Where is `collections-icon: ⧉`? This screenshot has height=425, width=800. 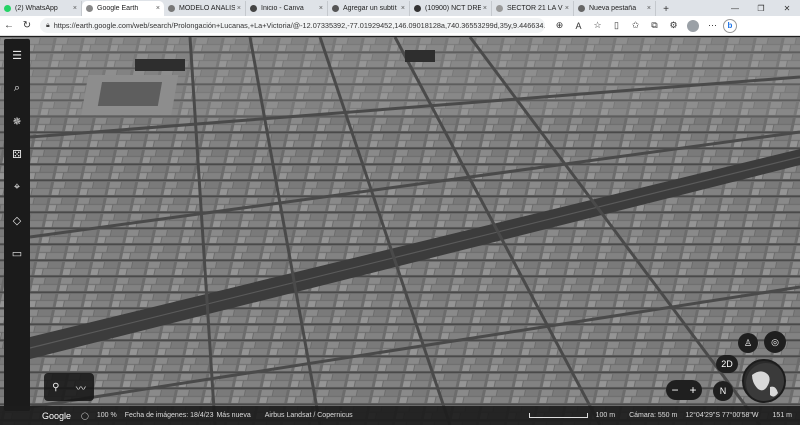 collections-icon: ⧉ is located at coordinates (654, 26).